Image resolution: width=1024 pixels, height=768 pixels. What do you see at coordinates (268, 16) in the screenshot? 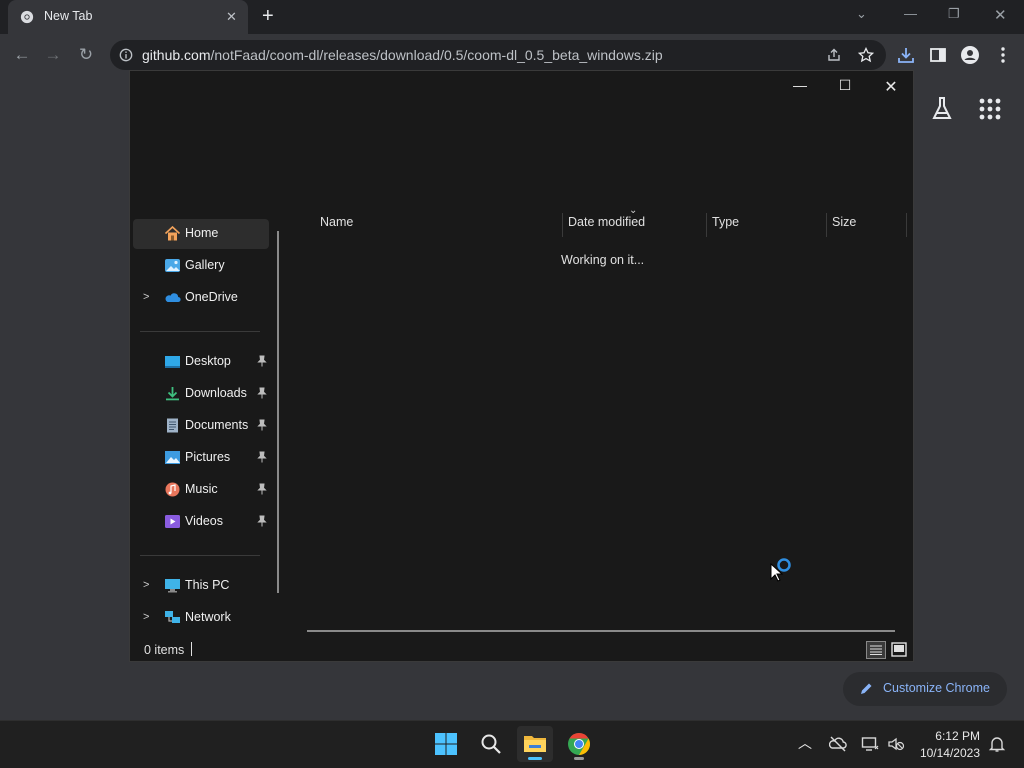
I see `new-tab-button: +` at bounding box center [268, 16].